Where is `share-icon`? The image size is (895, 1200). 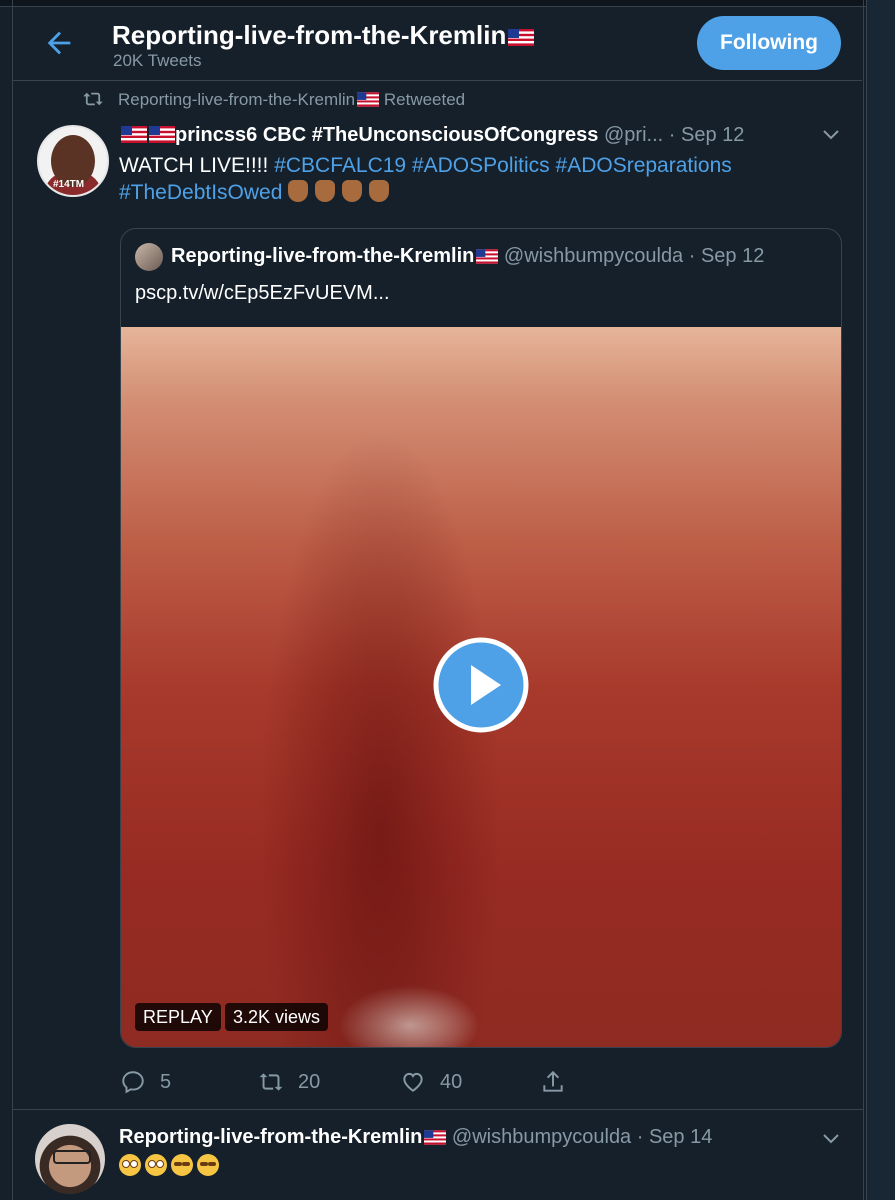
share-icon is located at coordinates (553, 1081).